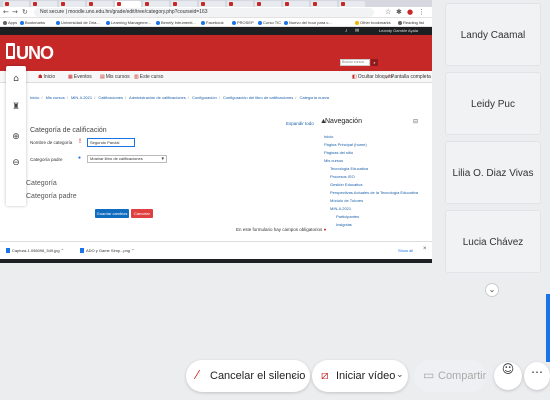  I want to click on extensions-icon: ✱, so click(399, 12).